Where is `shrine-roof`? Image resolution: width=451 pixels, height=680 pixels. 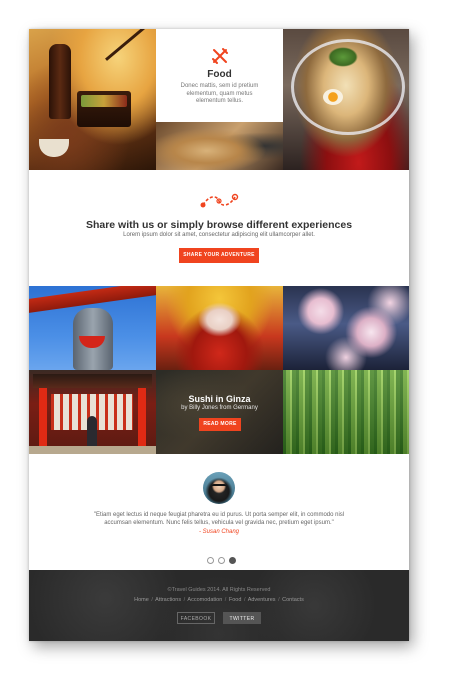 shrine-roof is located at coordinates (92, 381).